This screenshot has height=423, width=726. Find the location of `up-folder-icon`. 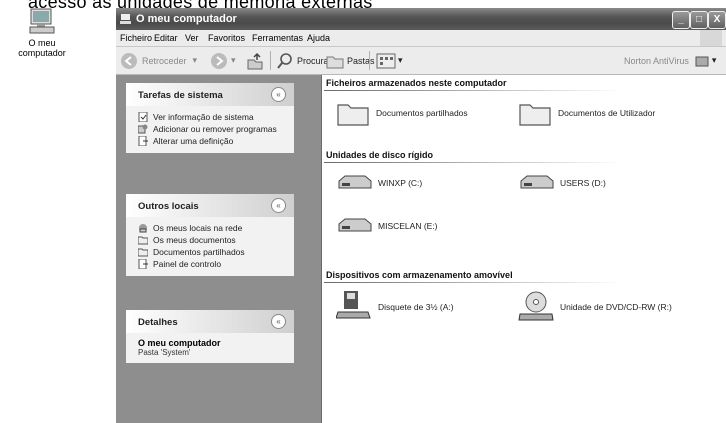

up-folder-icon is located at coordinates (255, 60).